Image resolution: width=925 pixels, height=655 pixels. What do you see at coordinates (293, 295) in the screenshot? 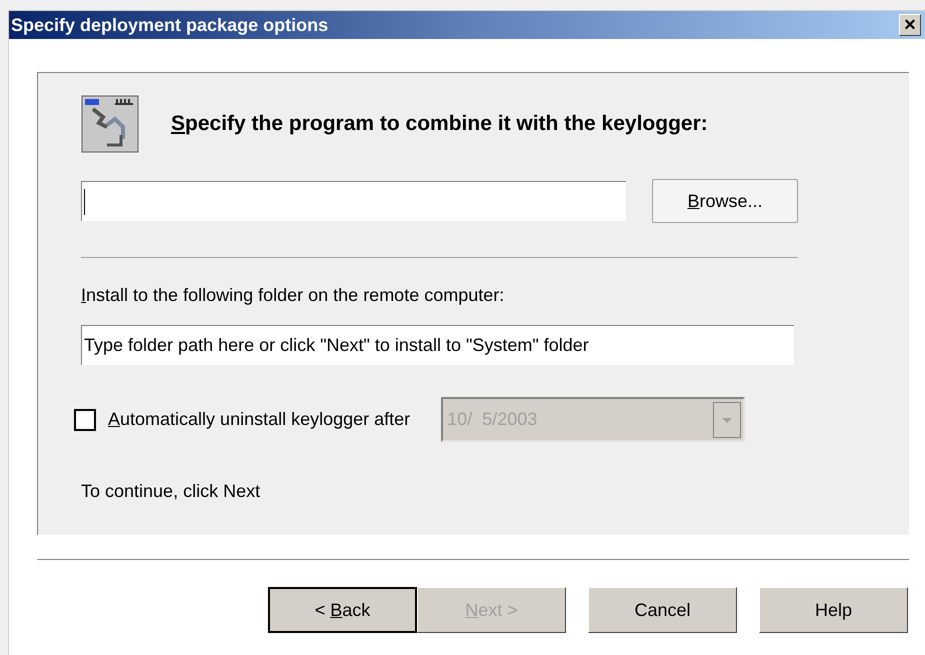
I see `folder-label: Install to the following folder on the remote computer:` at bounding box center [293, 295].